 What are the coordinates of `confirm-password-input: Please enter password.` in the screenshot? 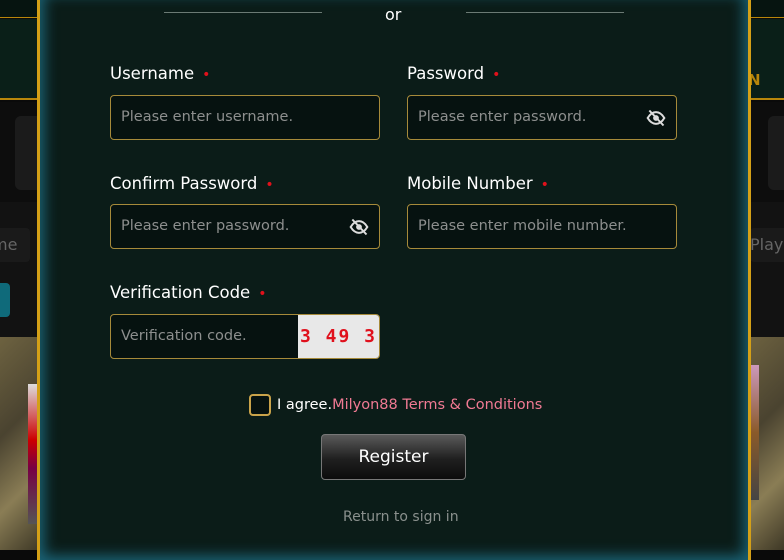 It's located at (245, 226).